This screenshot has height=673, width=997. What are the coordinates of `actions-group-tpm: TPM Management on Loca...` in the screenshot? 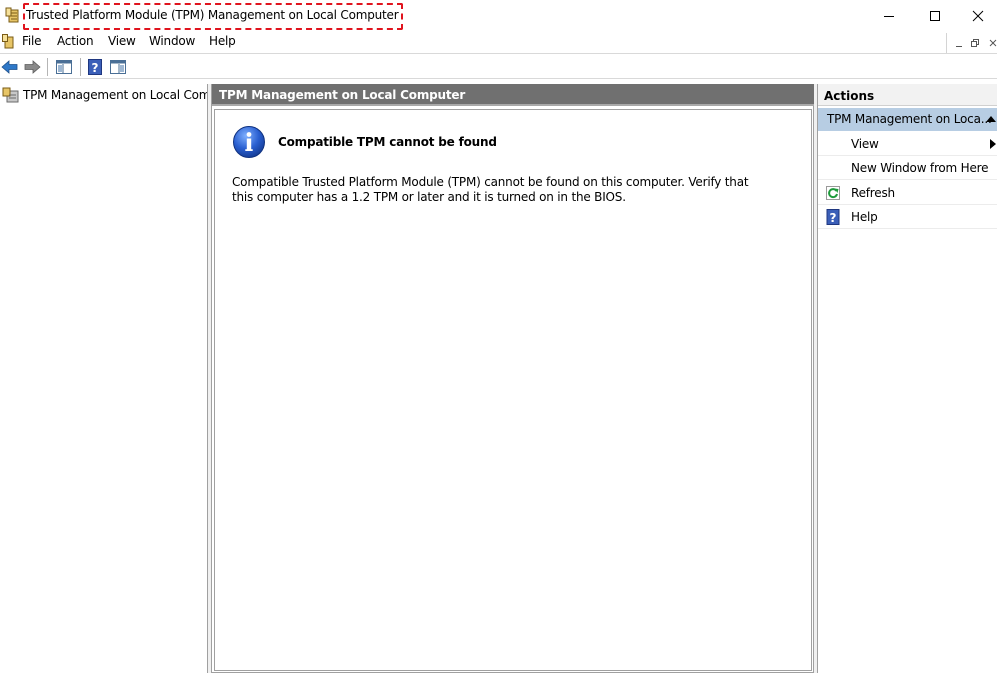 It's located at (907, 119).